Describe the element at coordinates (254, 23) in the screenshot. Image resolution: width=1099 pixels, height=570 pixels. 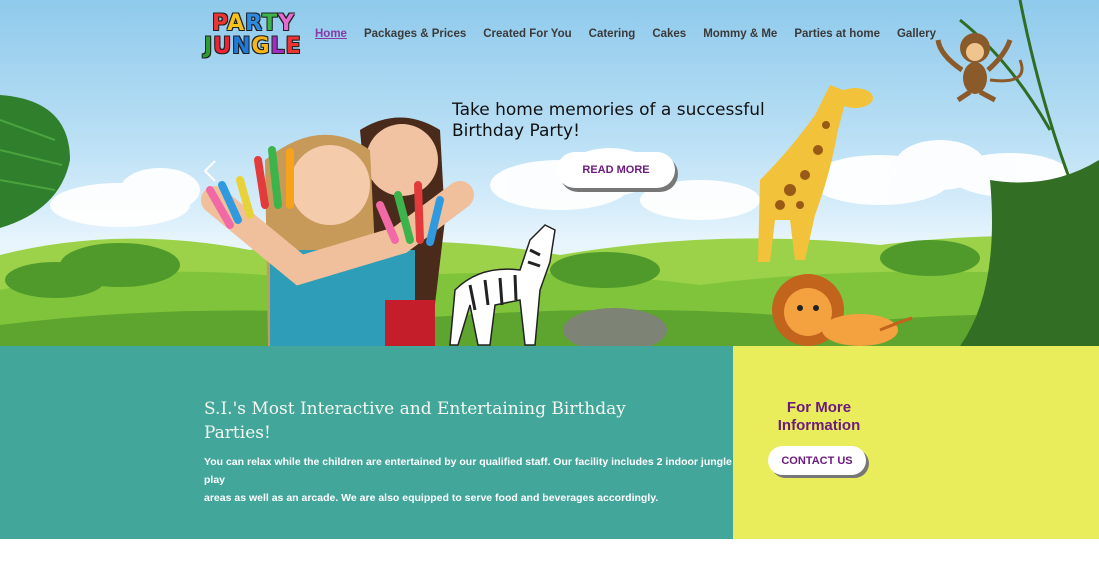
I see `logo-word-party: PARTY` at that location.